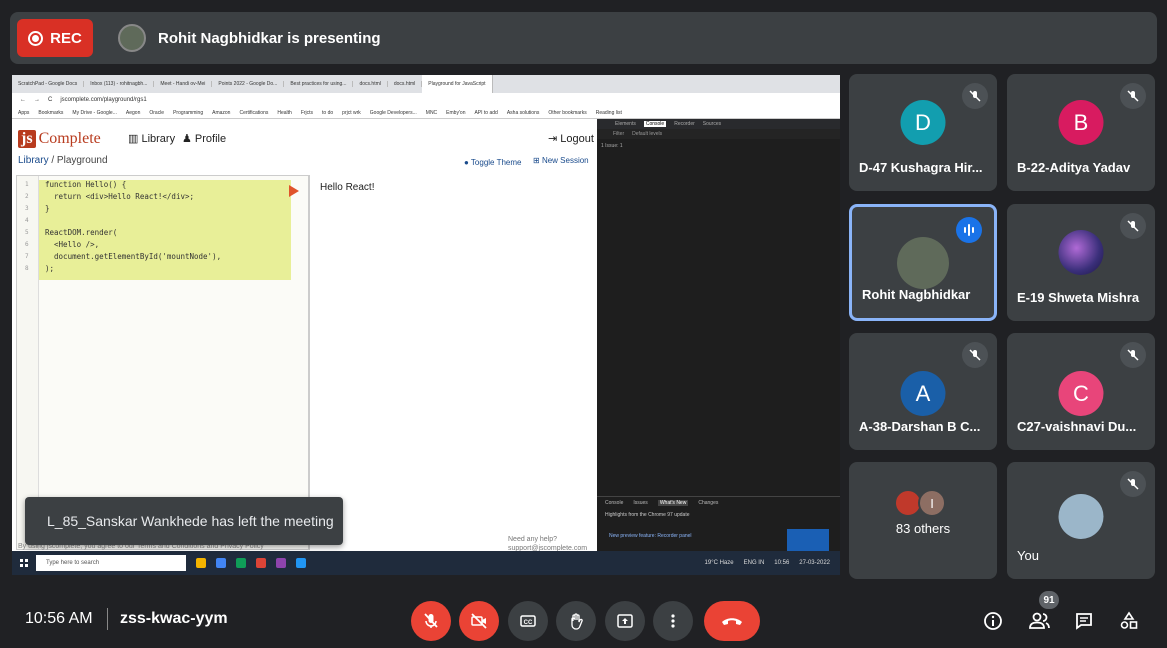 The image size is (1167, 648). What do you see at coordinates (528, 621) in the screenshot?
I see `captions-button: CC` at bounding box center [528, 621].